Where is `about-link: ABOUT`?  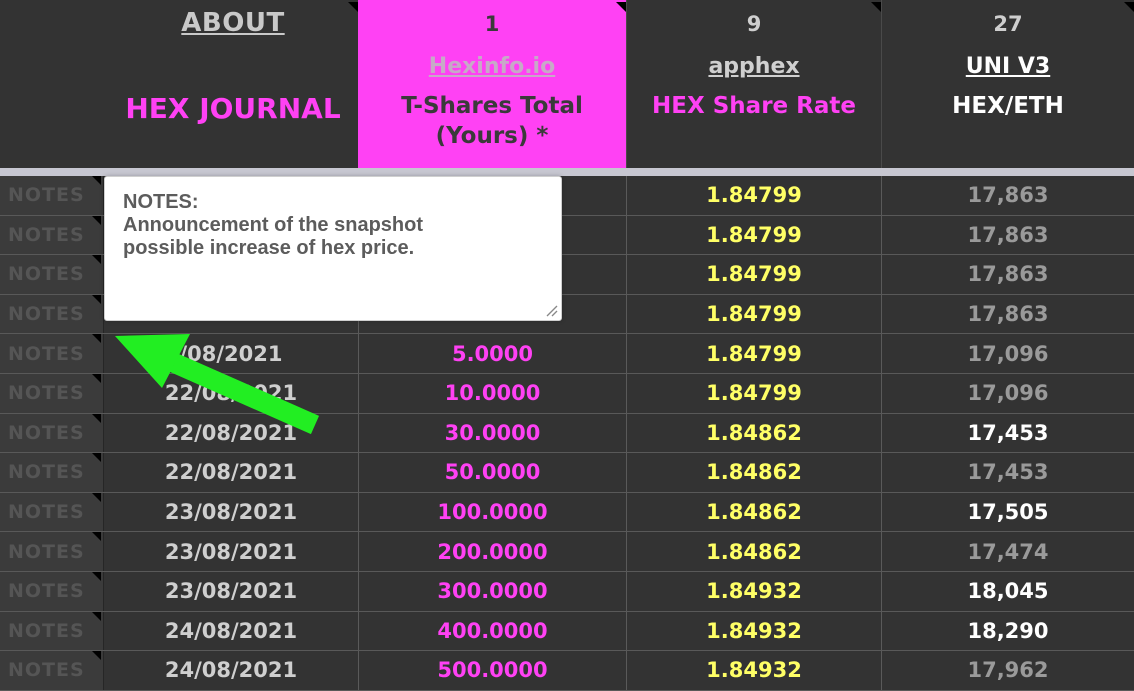
about-link: ABOUT is located at coordinates (233, 23).